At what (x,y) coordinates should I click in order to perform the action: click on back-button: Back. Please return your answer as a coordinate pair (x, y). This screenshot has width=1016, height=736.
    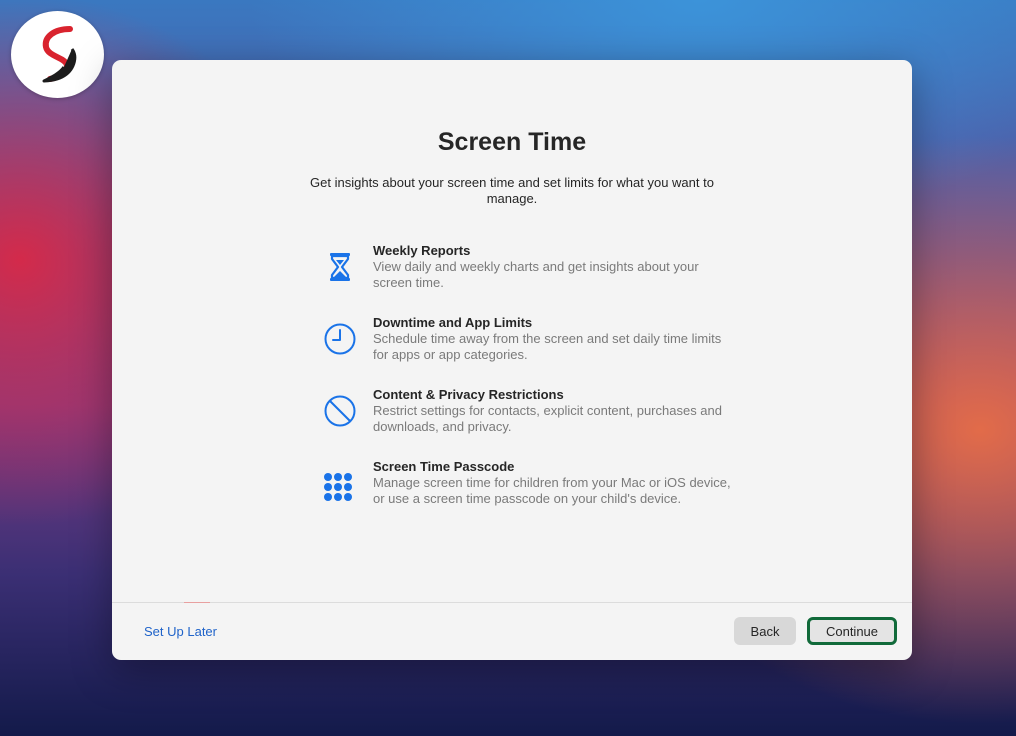
    Looking at the image, I should click on (765, 631).